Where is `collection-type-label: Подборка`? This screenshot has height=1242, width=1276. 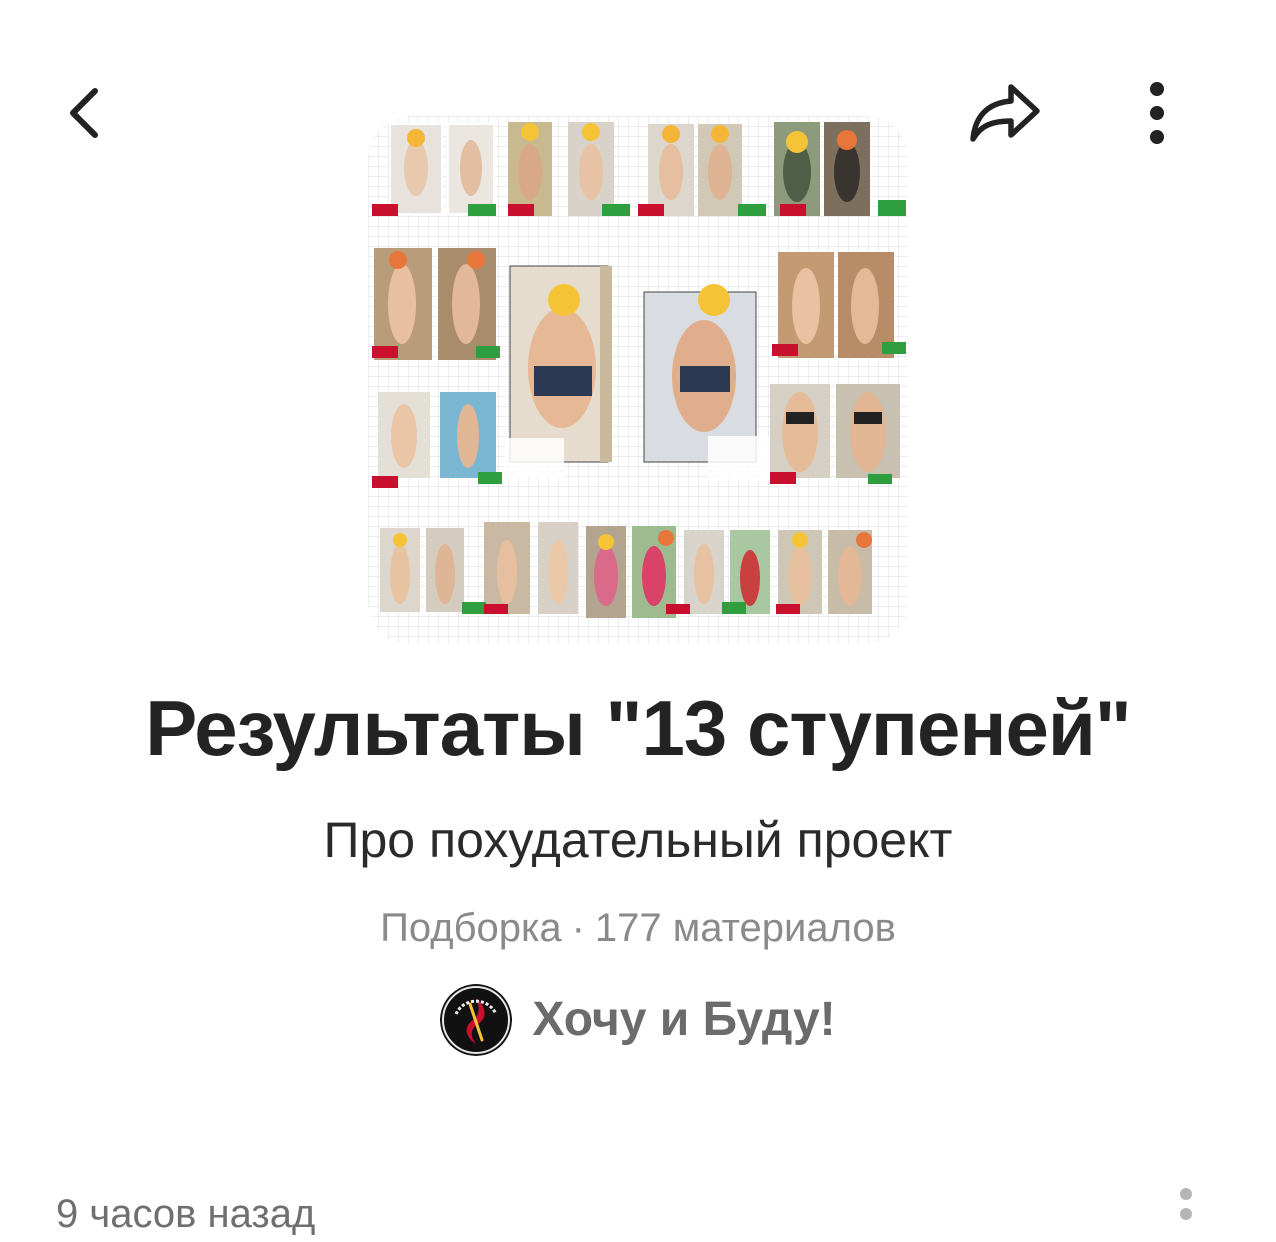
collection-type-label: Подборка is located at coordinates (471, 928).